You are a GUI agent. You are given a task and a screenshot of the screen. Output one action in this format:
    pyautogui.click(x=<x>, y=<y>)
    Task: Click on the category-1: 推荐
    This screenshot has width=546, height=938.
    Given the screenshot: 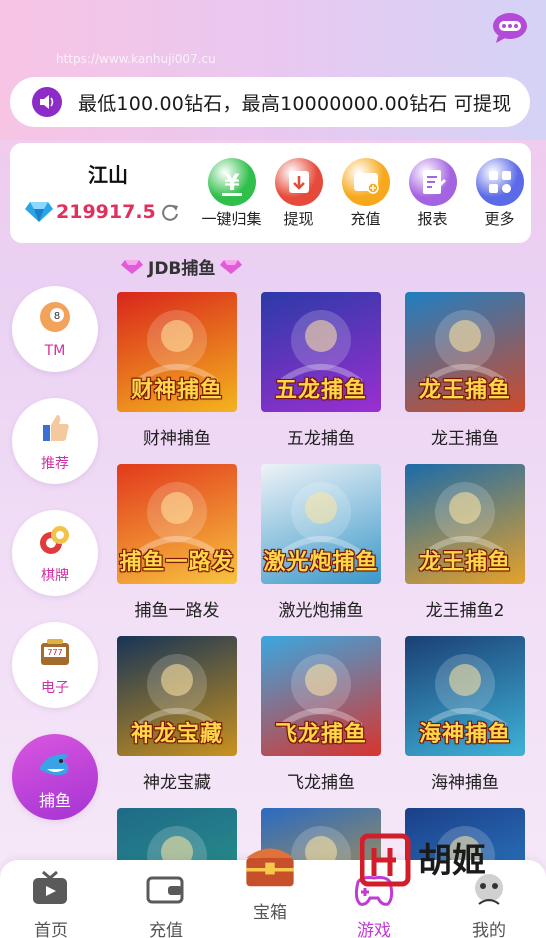 What is the action you would take?
    pyautogui.click(x=55, y=441)
    